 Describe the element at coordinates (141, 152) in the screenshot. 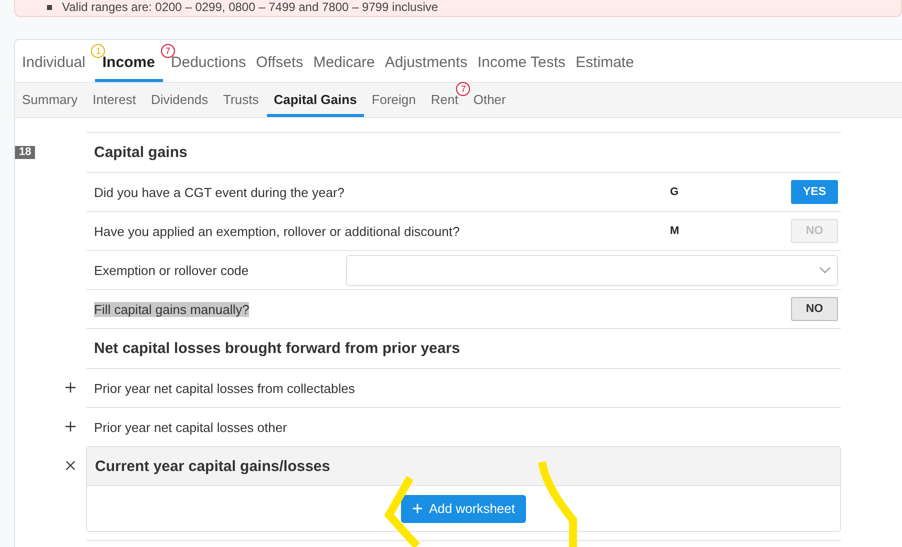

I see `section-heading: Capital gains` at that location.